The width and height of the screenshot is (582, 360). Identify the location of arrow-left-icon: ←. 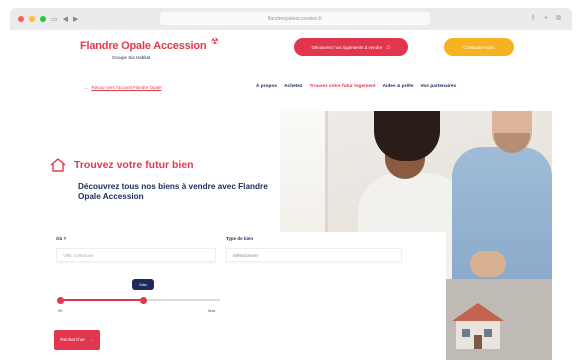
(86, 87).